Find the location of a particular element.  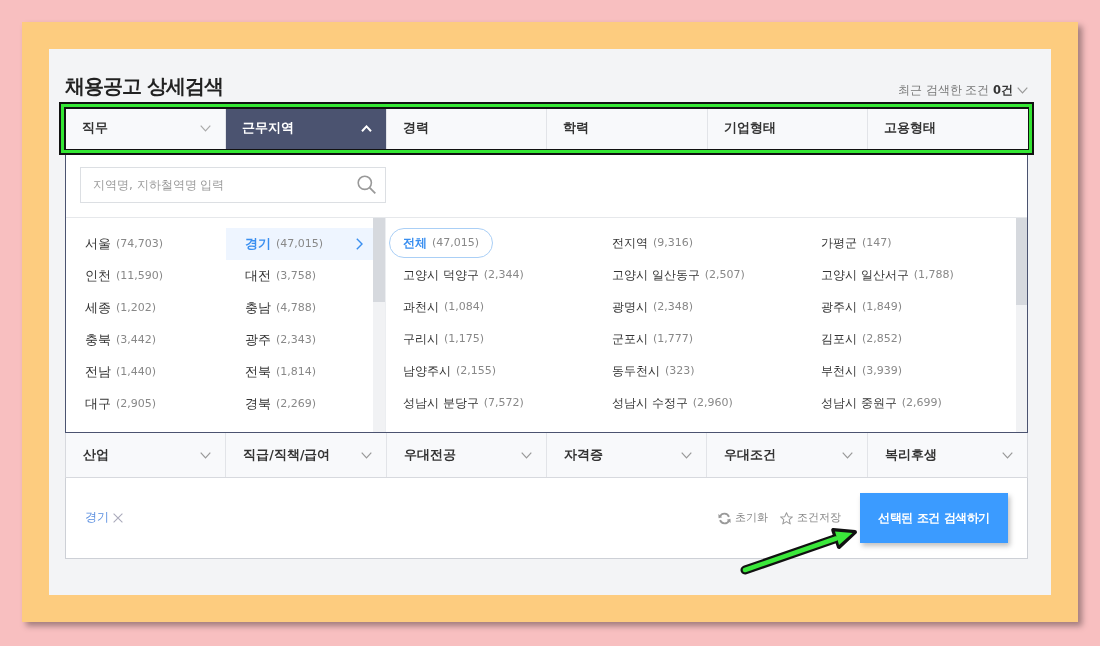

district-item: 남양주시 (2,155) is located at coordinates (450, 371).